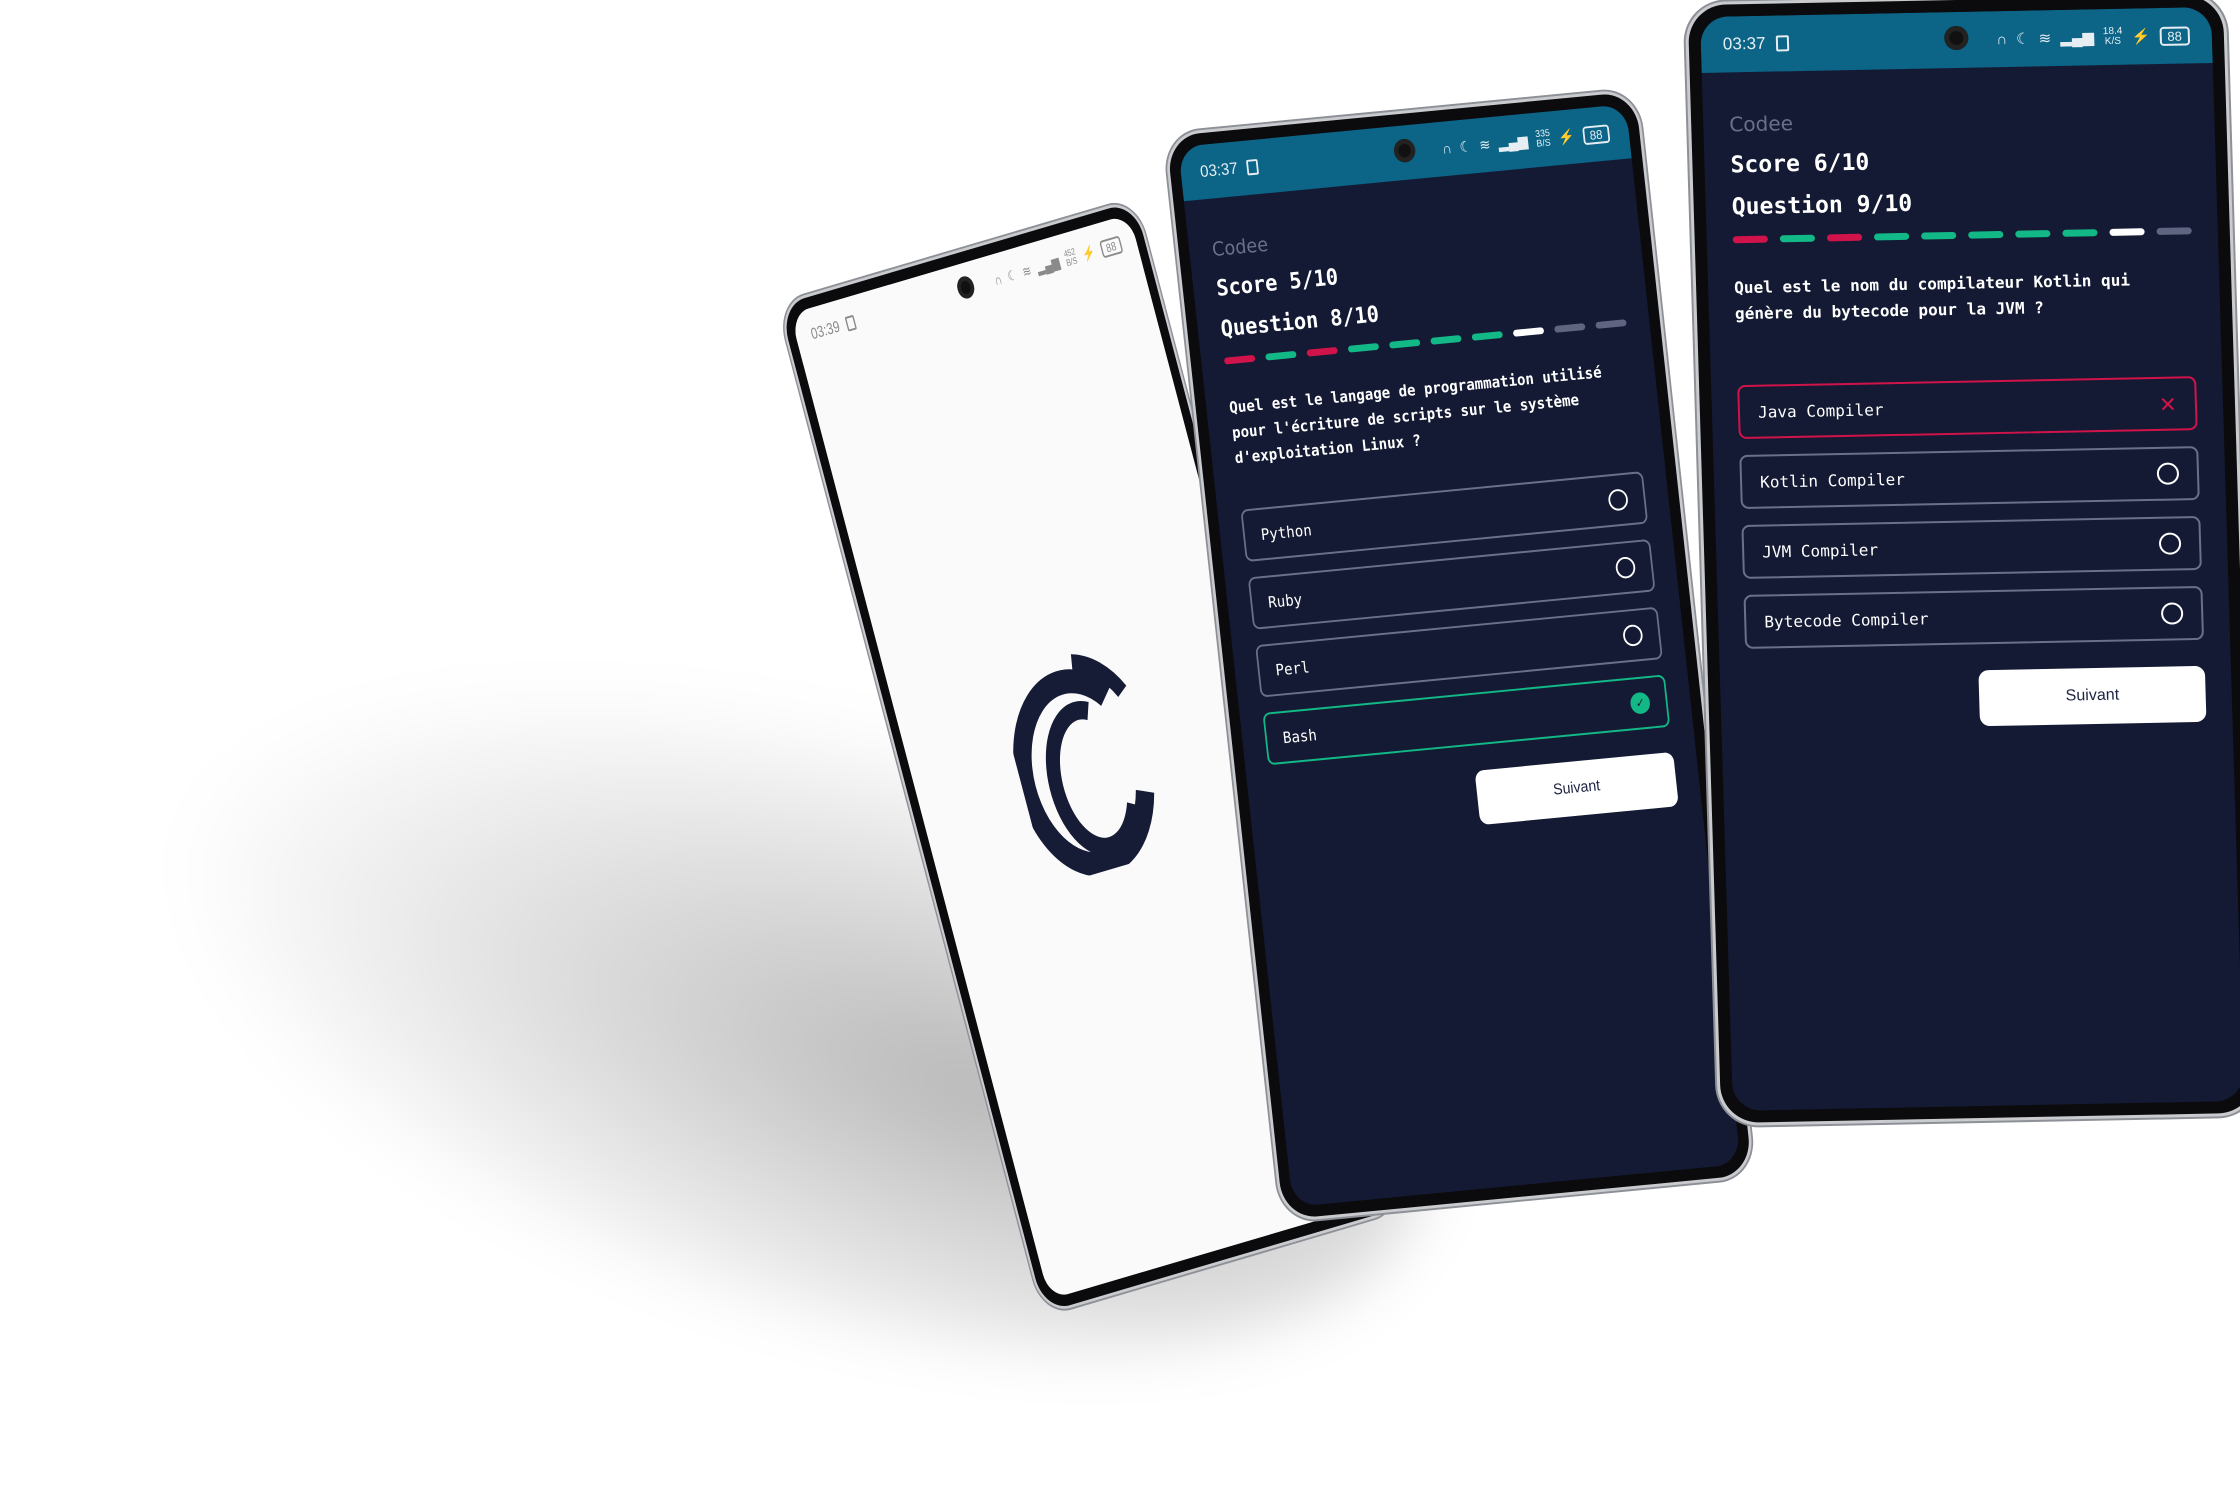  Describe the element at coordinates (1969, 477) in the screenshot. I see `answer-option: Kotlin Compiler` at that location.